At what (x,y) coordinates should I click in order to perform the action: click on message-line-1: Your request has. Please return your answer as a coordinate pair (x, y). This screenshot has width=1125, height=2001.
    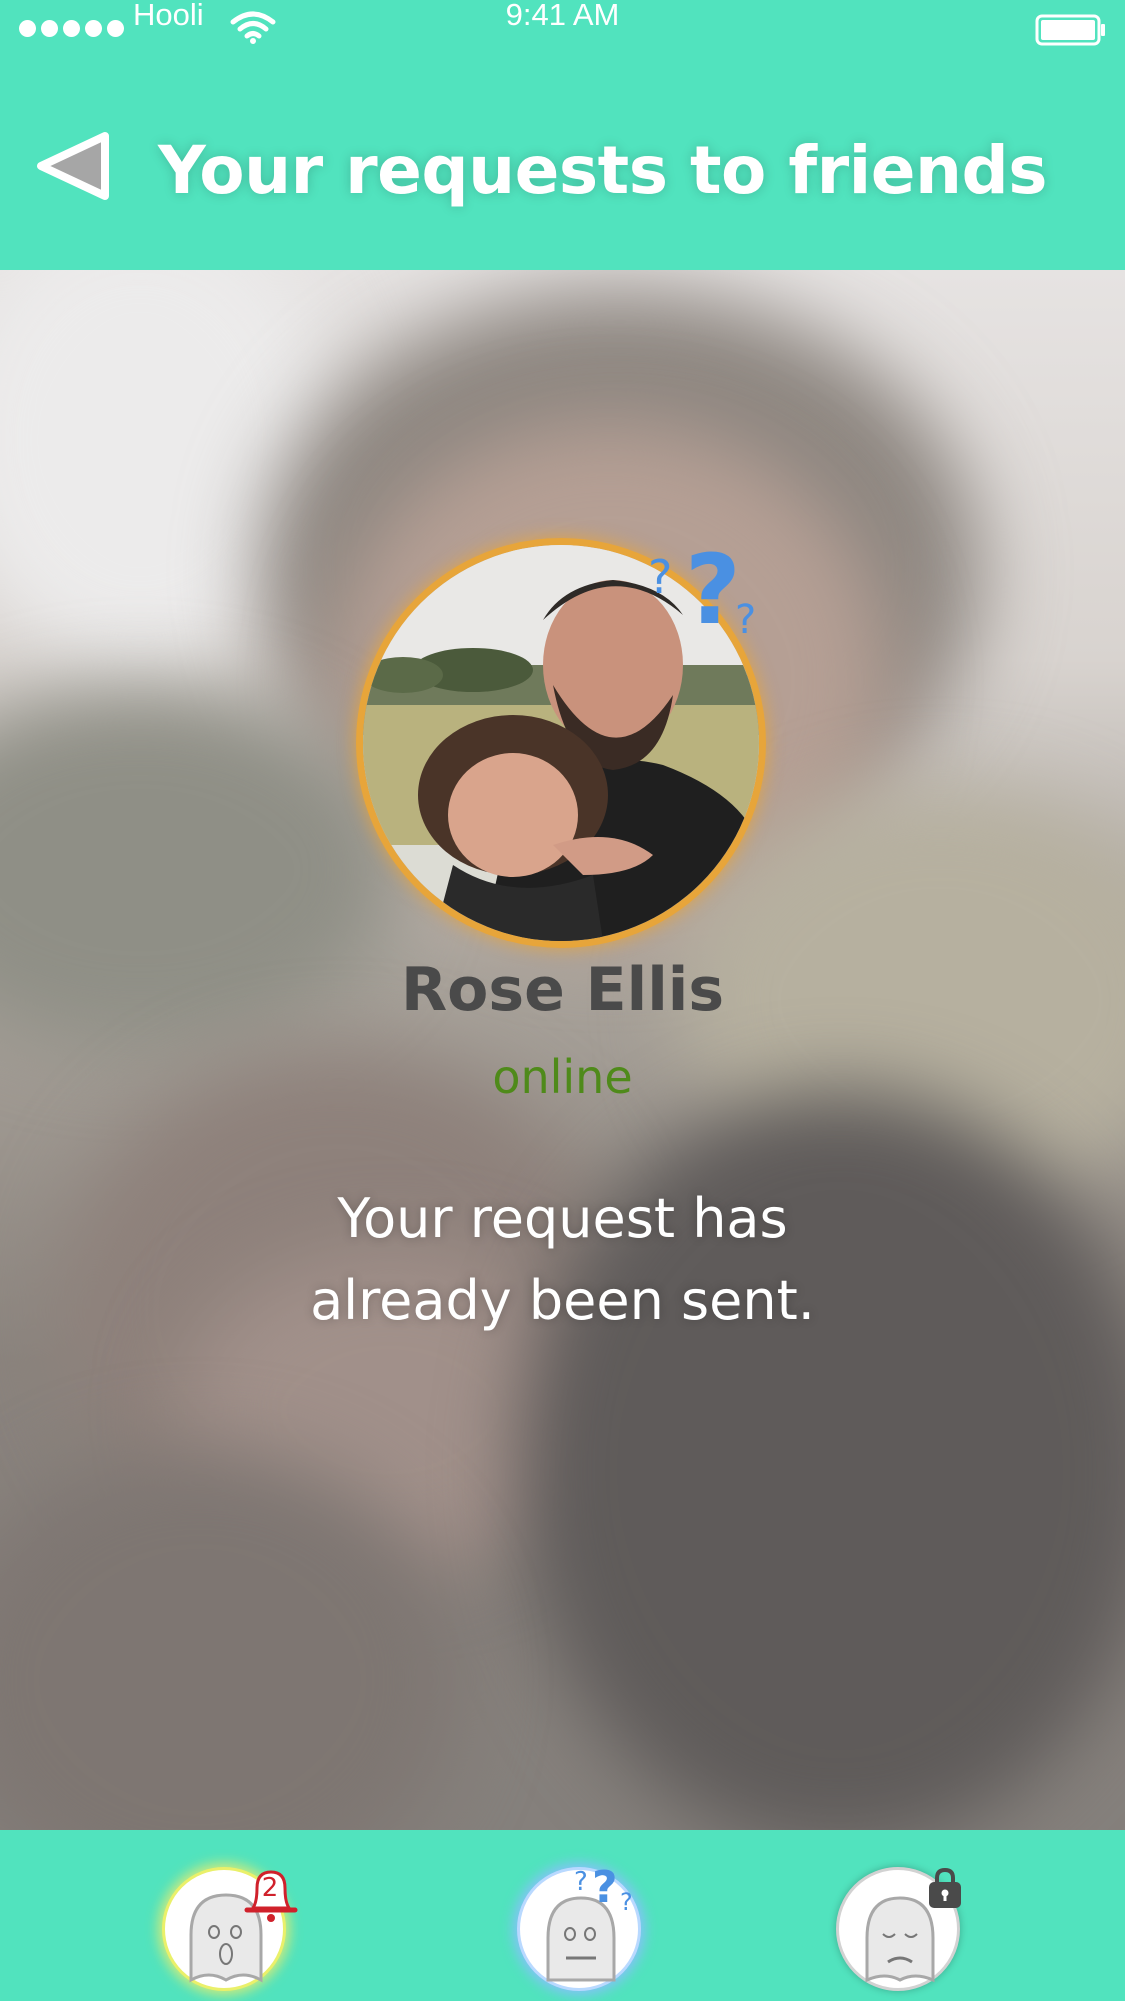
    Looking at the image, I should click on (562, 1218).